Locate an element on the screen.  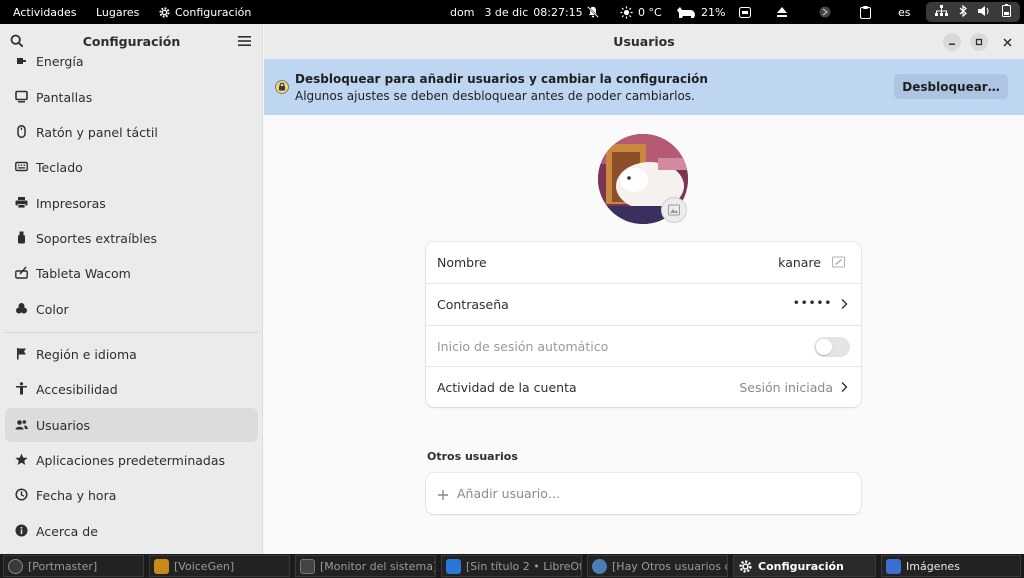
system-monitor-icon is located at coordinates (307, 566).